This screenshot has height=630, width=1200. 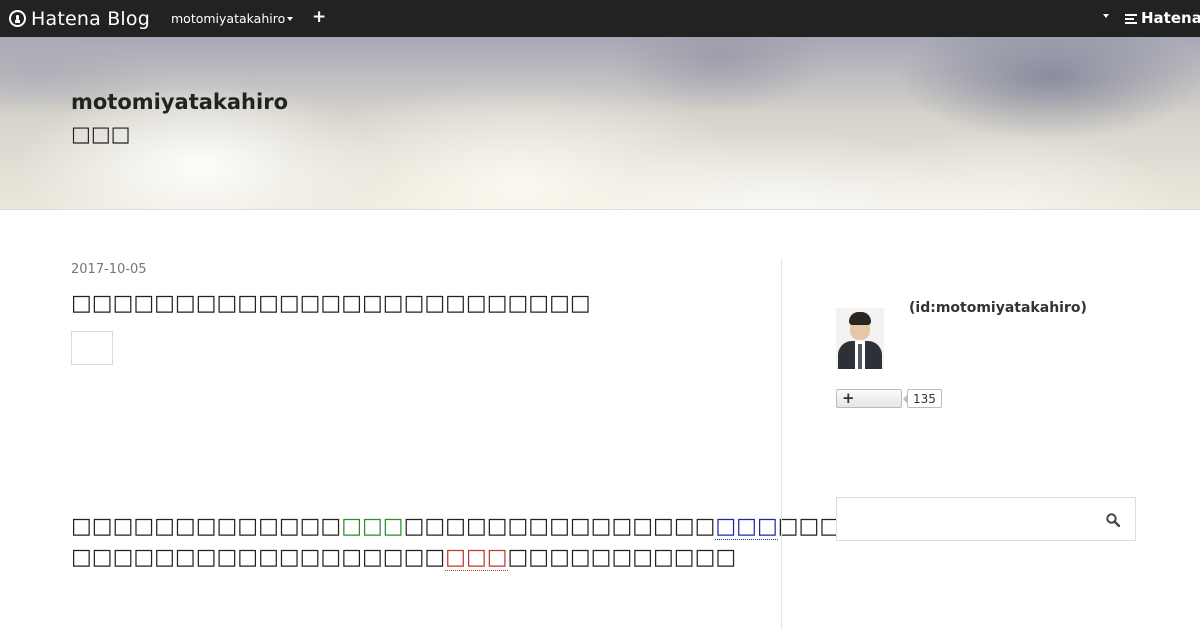 What do you see at coordinates (1113, 520) in the screenshot?
I see `search-icon` at bounding box center [1113, 520].